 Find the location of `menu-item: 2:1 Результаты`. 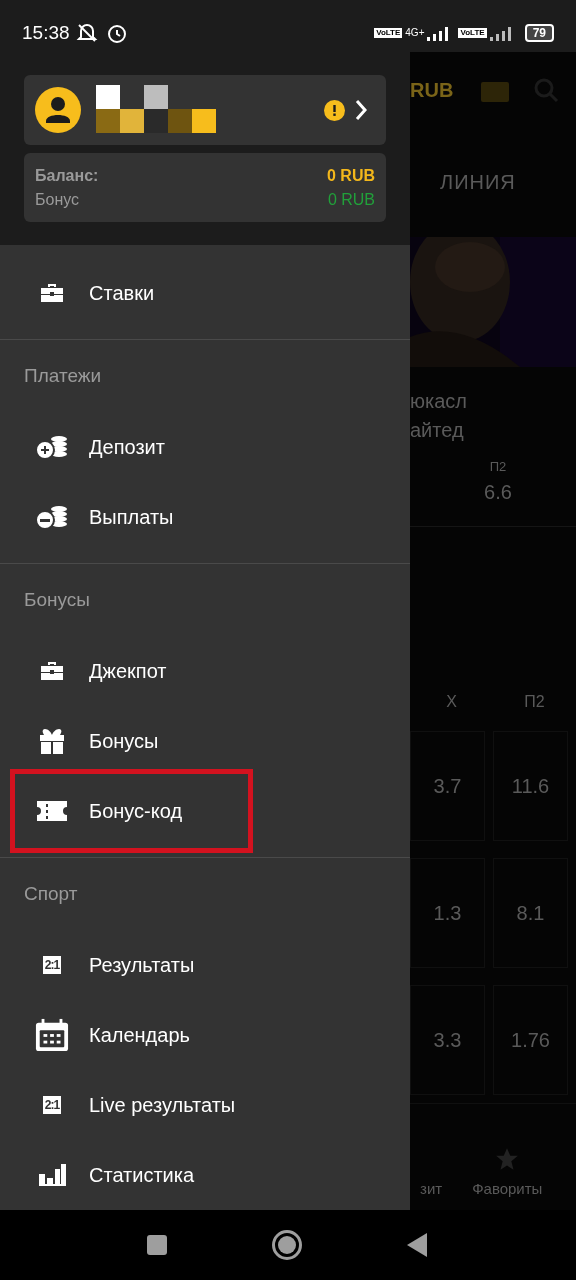

menu-item: 2:1 Результаты is located at coordinates (131, 965).